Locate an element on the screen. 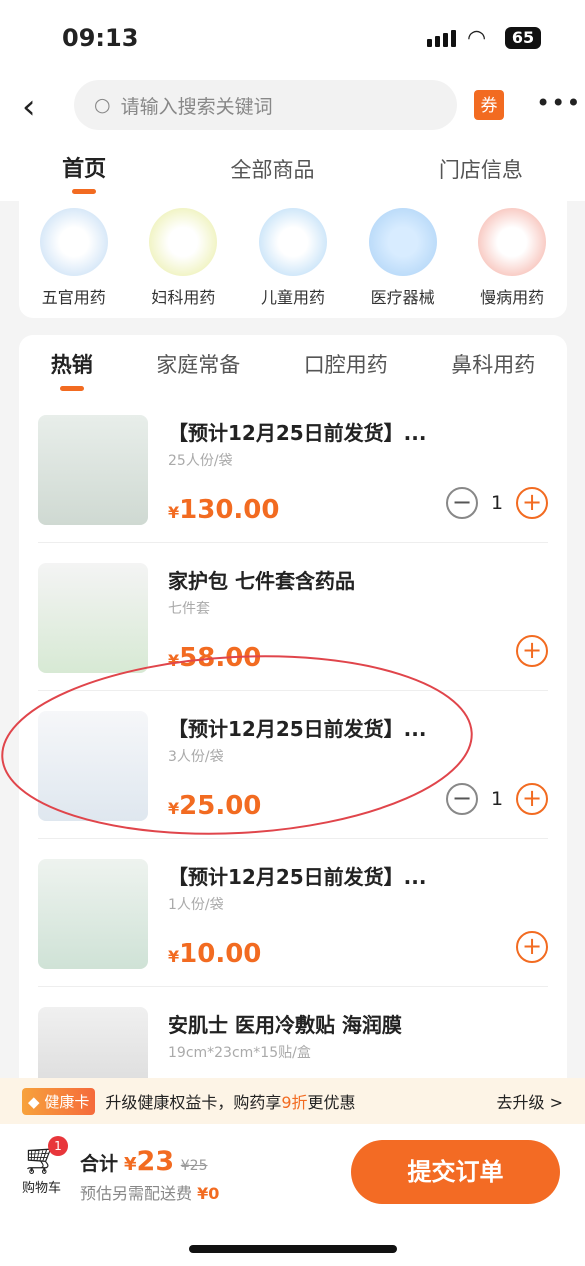  category-item: 医疗器械 is located at coordinates (403, 263).